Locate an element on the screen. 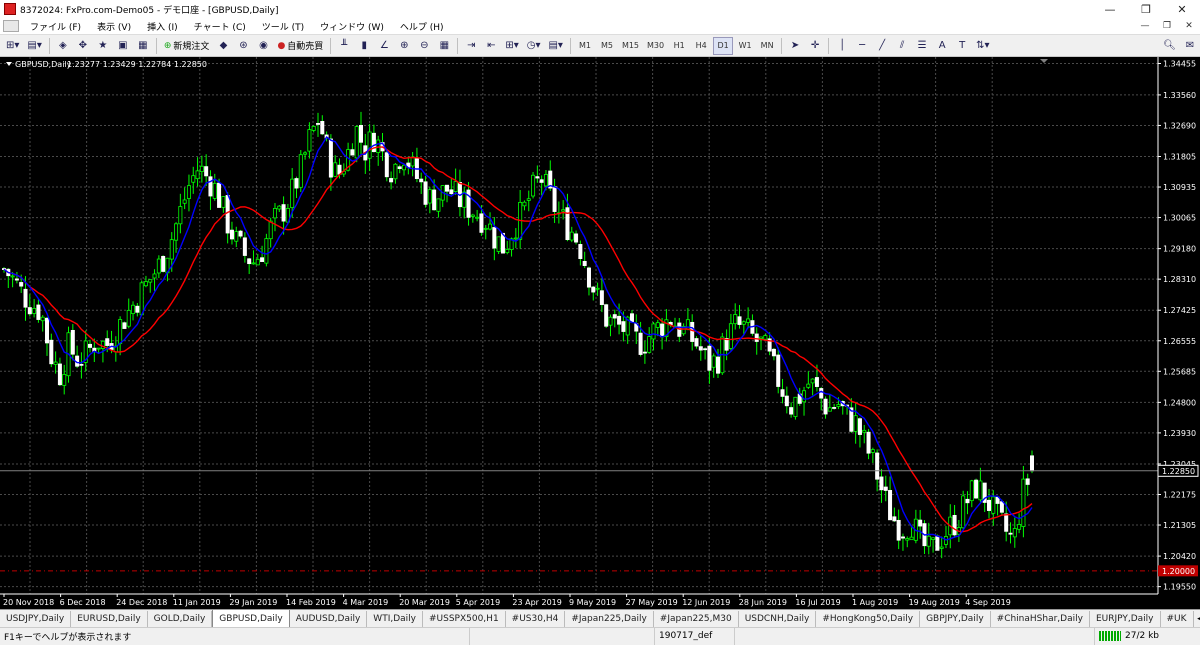 The width and height of the screenshot is (1200, 645). tab-us30: #US30,H4 is located at coordinates (536, 619).